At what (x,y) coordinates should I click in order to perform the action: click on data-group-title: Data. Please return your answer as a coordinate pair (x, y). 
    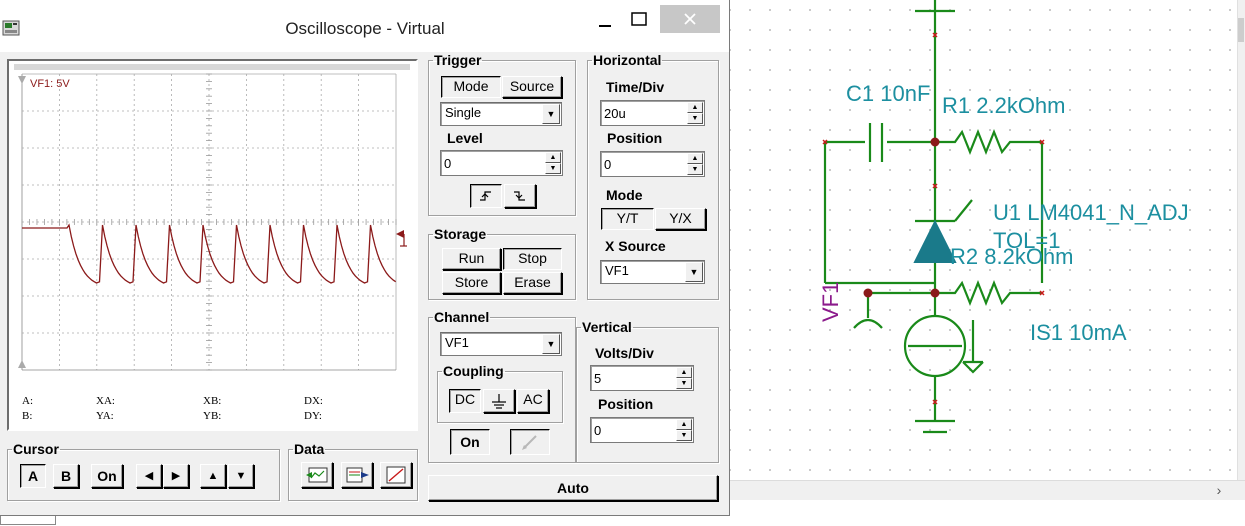
    Looking at the image, I should click on (309, 449).